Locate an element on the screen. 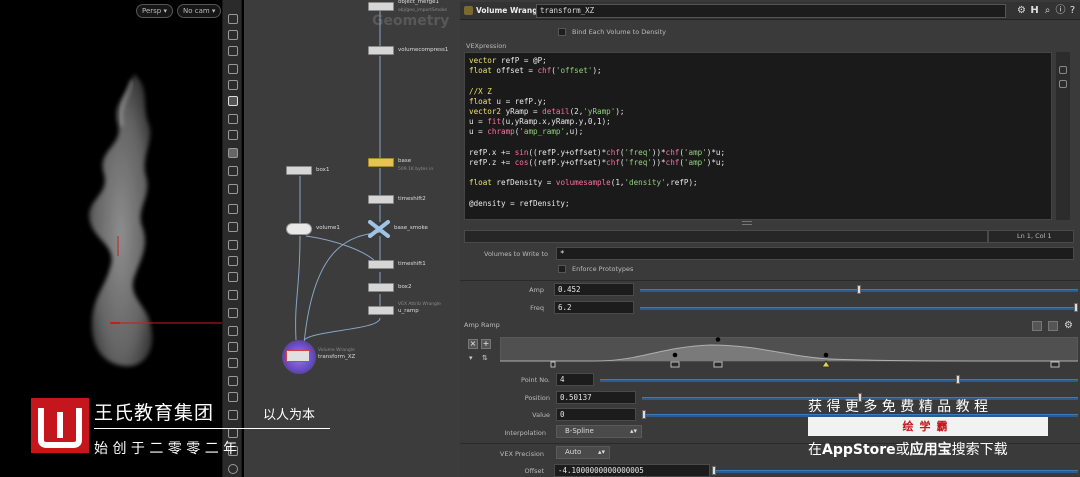  points-icon is located at coordinates (233, 171).